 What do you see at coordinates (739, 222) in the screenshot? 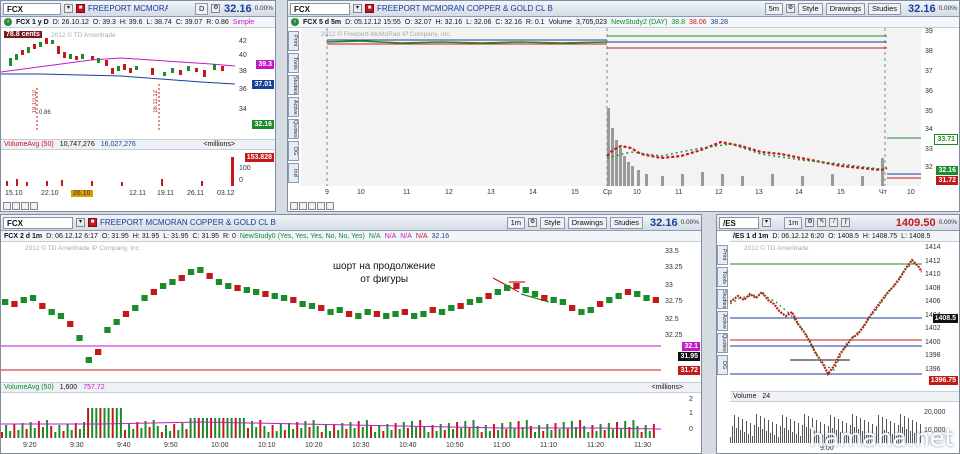
I see `symbol-input: /ES` at bounding box center [739, 222].